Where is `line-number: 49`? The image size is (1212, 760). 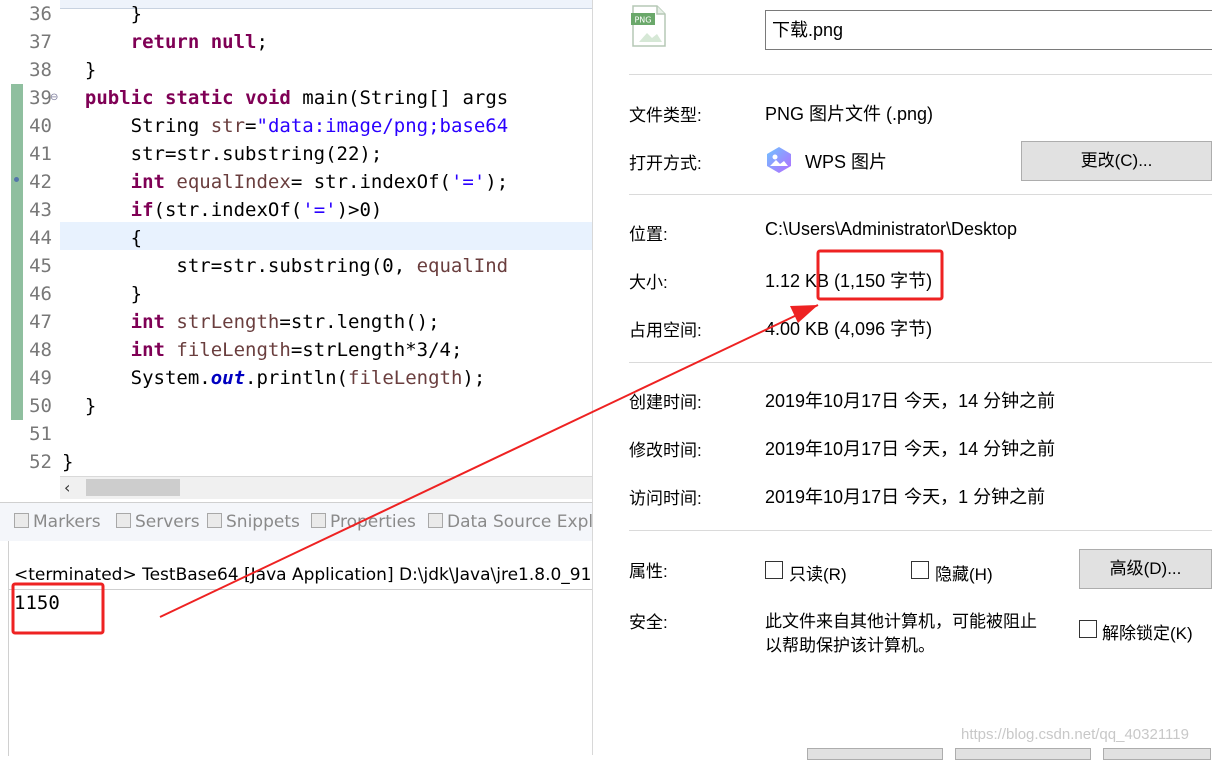 line-number: 49 is located at coordinates (40, 378).